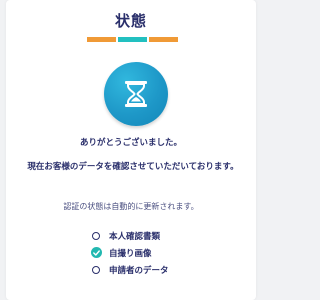 Image resolution: width=320 pixels, height=300 pixels. I want to click on checklist-item-selfie: 自撮り画像, so click(129, 252).